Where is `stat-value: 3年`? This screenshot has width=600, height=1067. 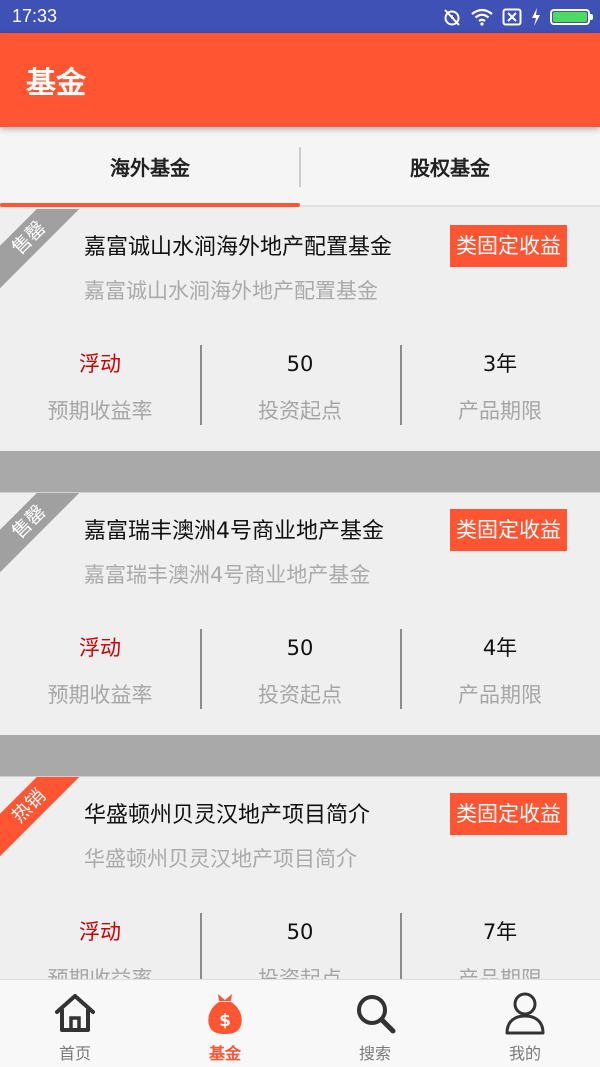
stat-value: 3年 is located at coordinates (500, 364).